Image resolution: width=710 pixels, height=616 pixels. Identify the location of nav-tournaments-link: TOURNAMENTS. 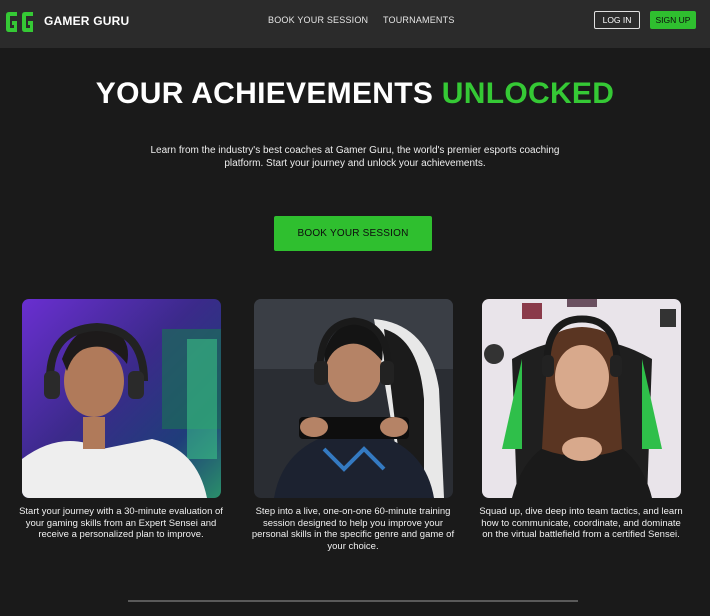
(419, 20).